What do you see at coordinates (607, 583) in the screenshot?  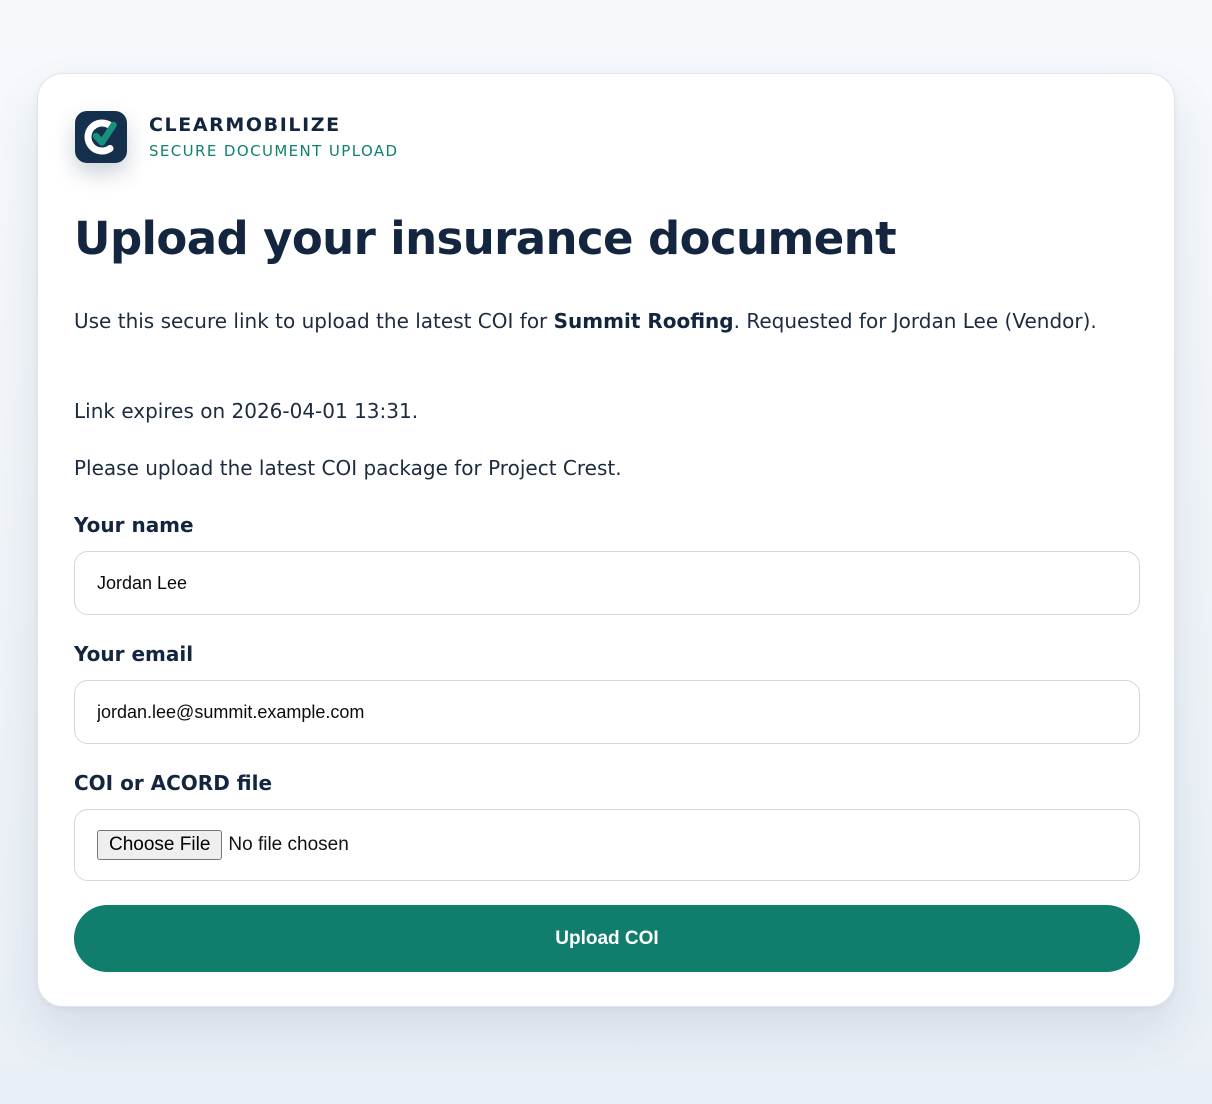 I see `name-input` at bounding box center [607, 583].